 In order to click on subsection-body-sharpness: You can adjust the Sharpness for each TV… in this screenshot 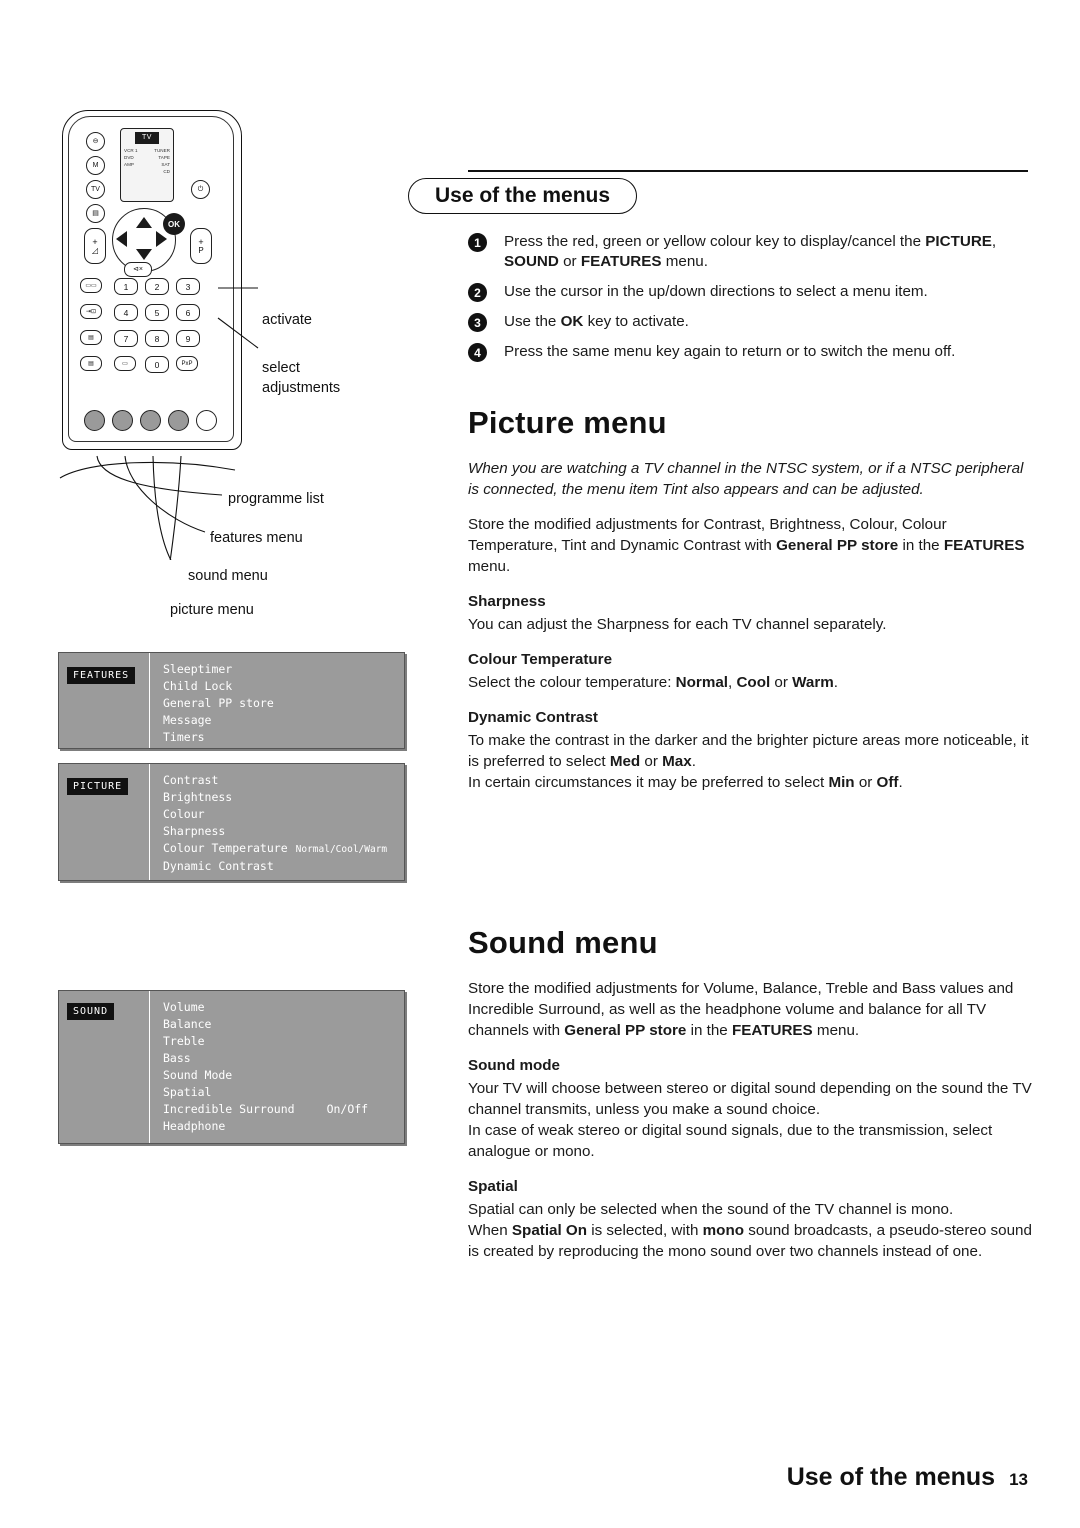, I will do `click(677, 624)`.